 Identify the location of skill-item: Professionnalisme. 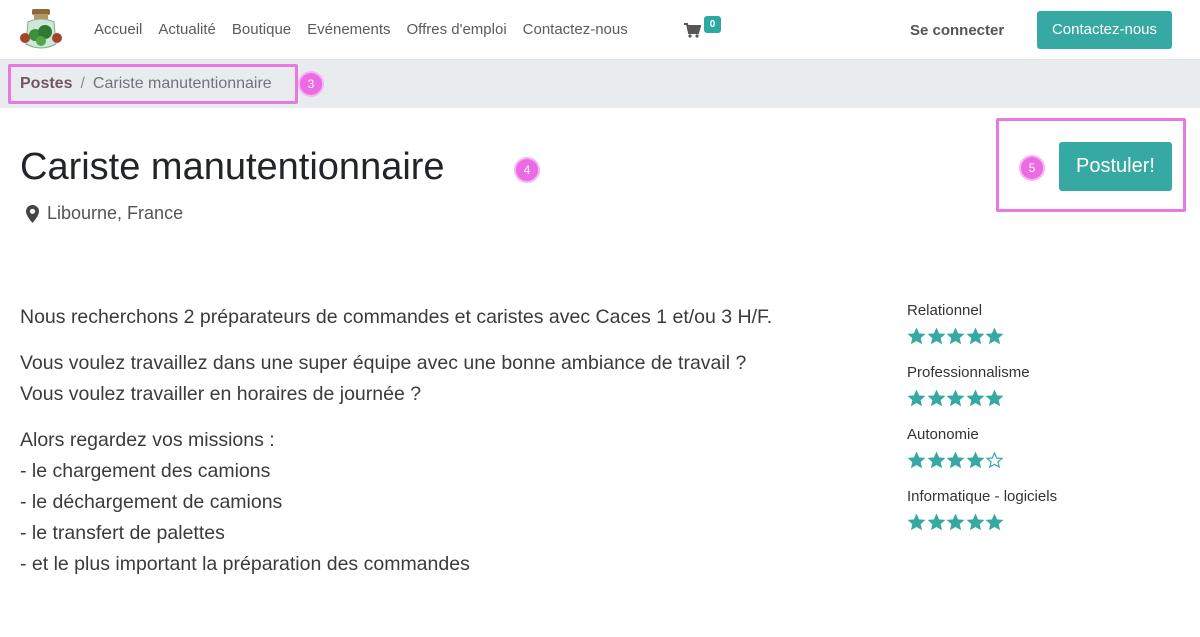
(1017, 391).